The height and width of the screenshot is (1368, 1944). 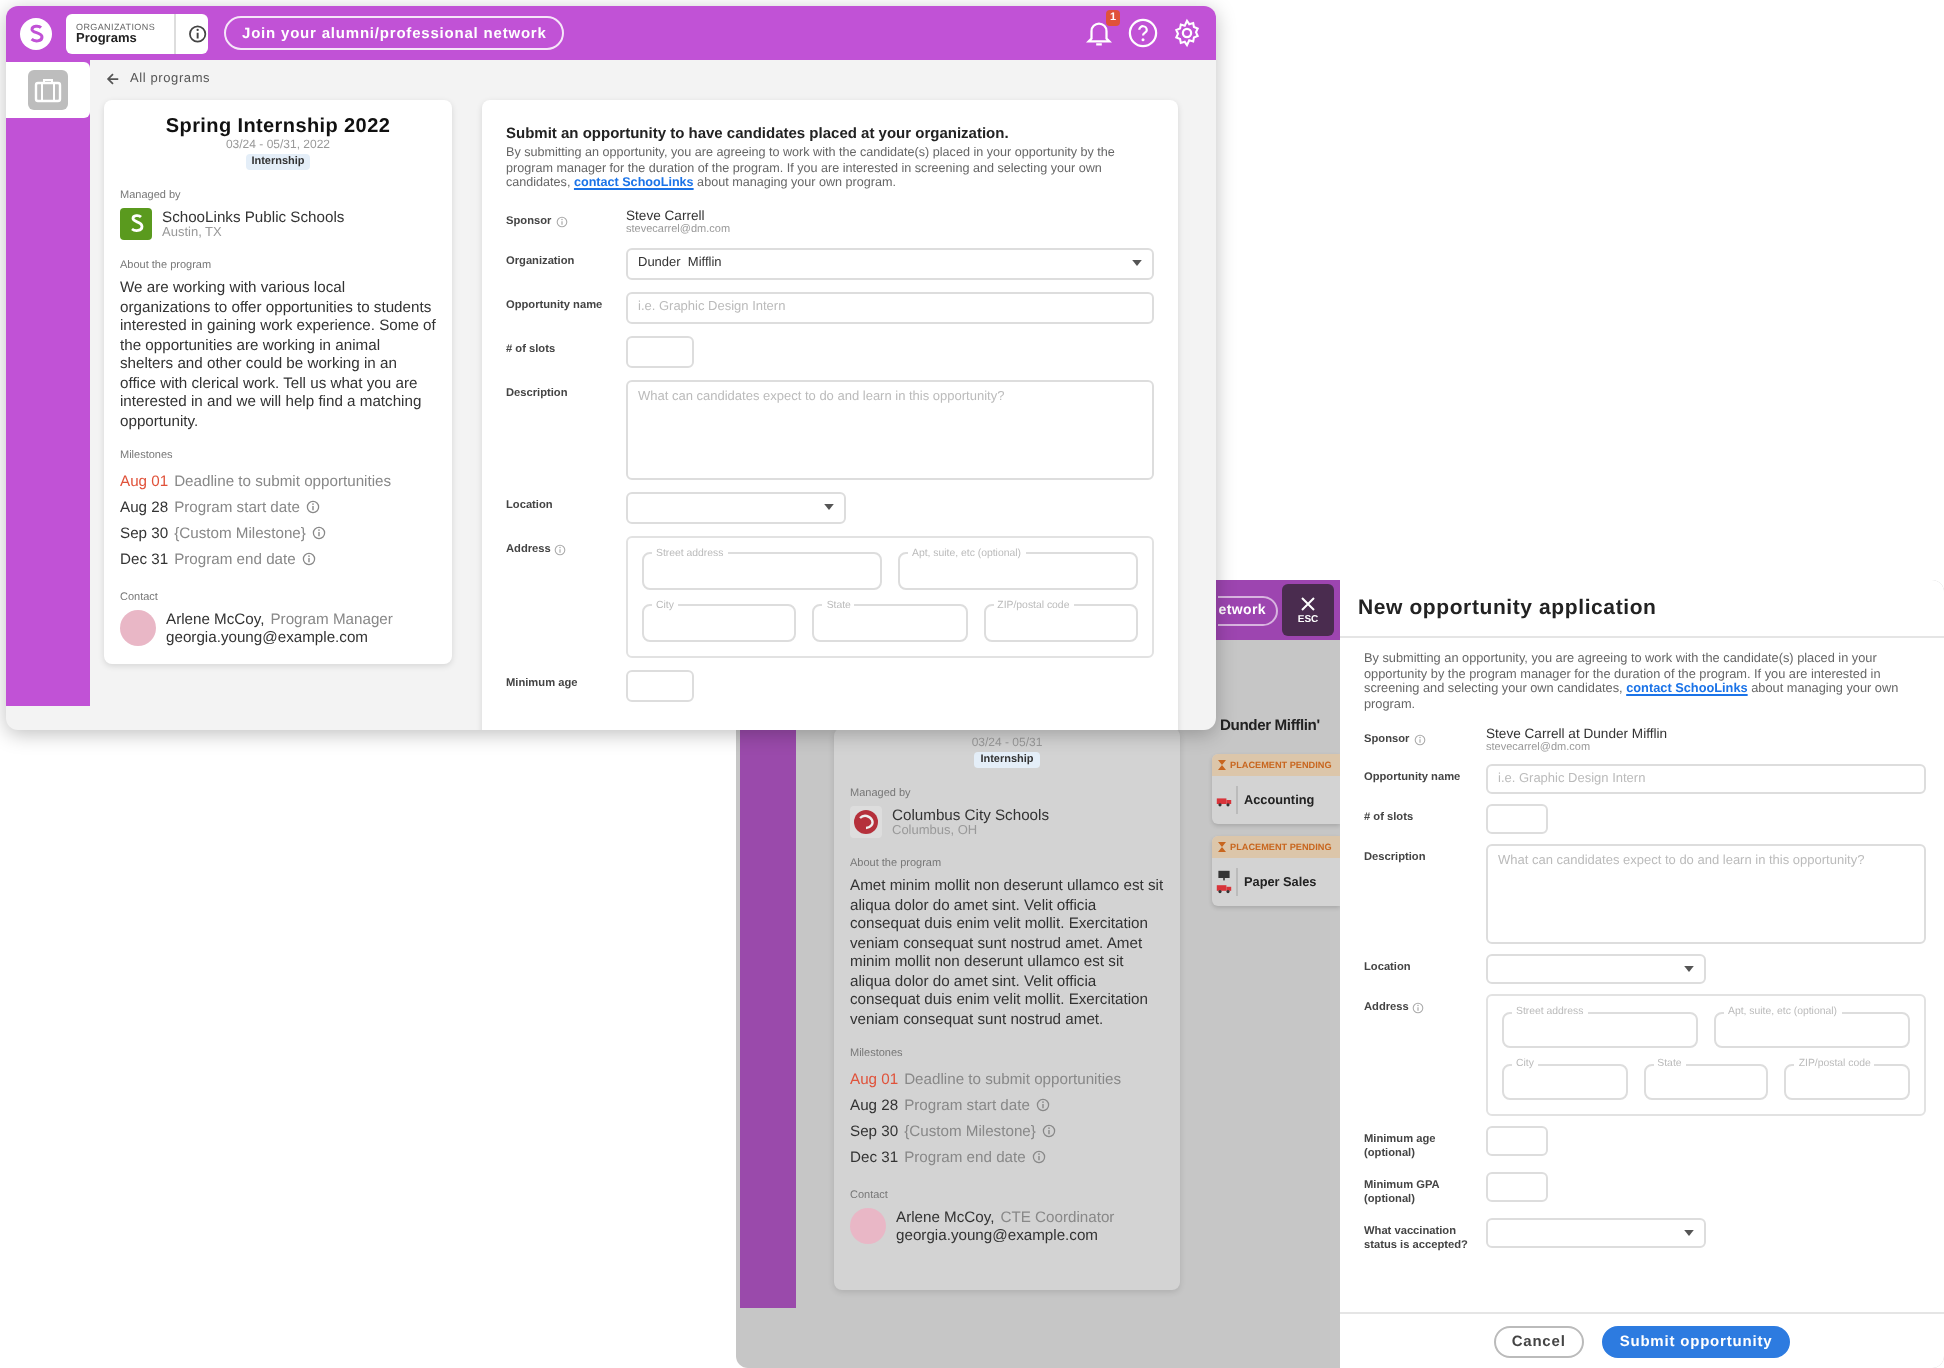 What do you see at coordinates (278, 127) in the screenshot?
I see `program-title: Spring Internship 2022` at bounding box center [278, 127].